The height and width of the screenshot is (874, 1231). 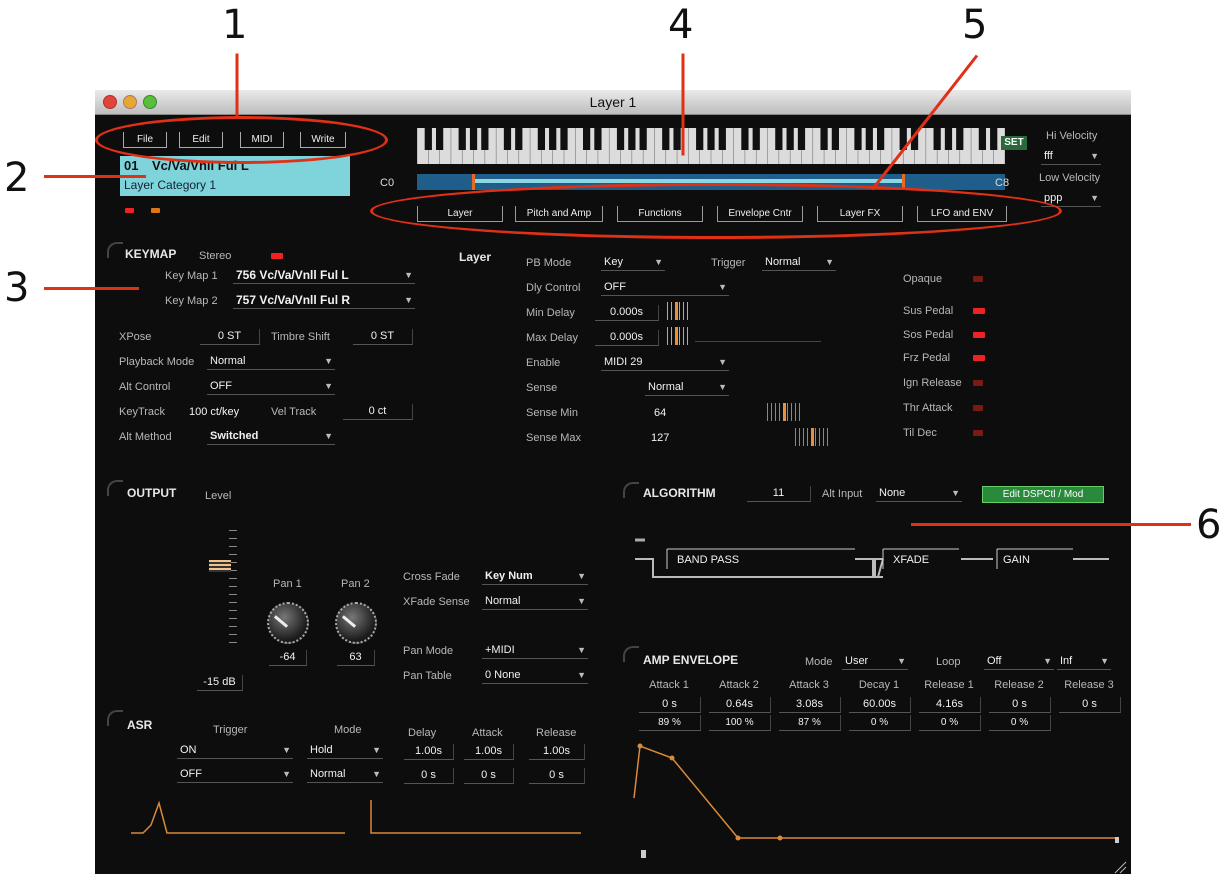 I want to click on envelope-end-marker, so click(x=1117, y=840).